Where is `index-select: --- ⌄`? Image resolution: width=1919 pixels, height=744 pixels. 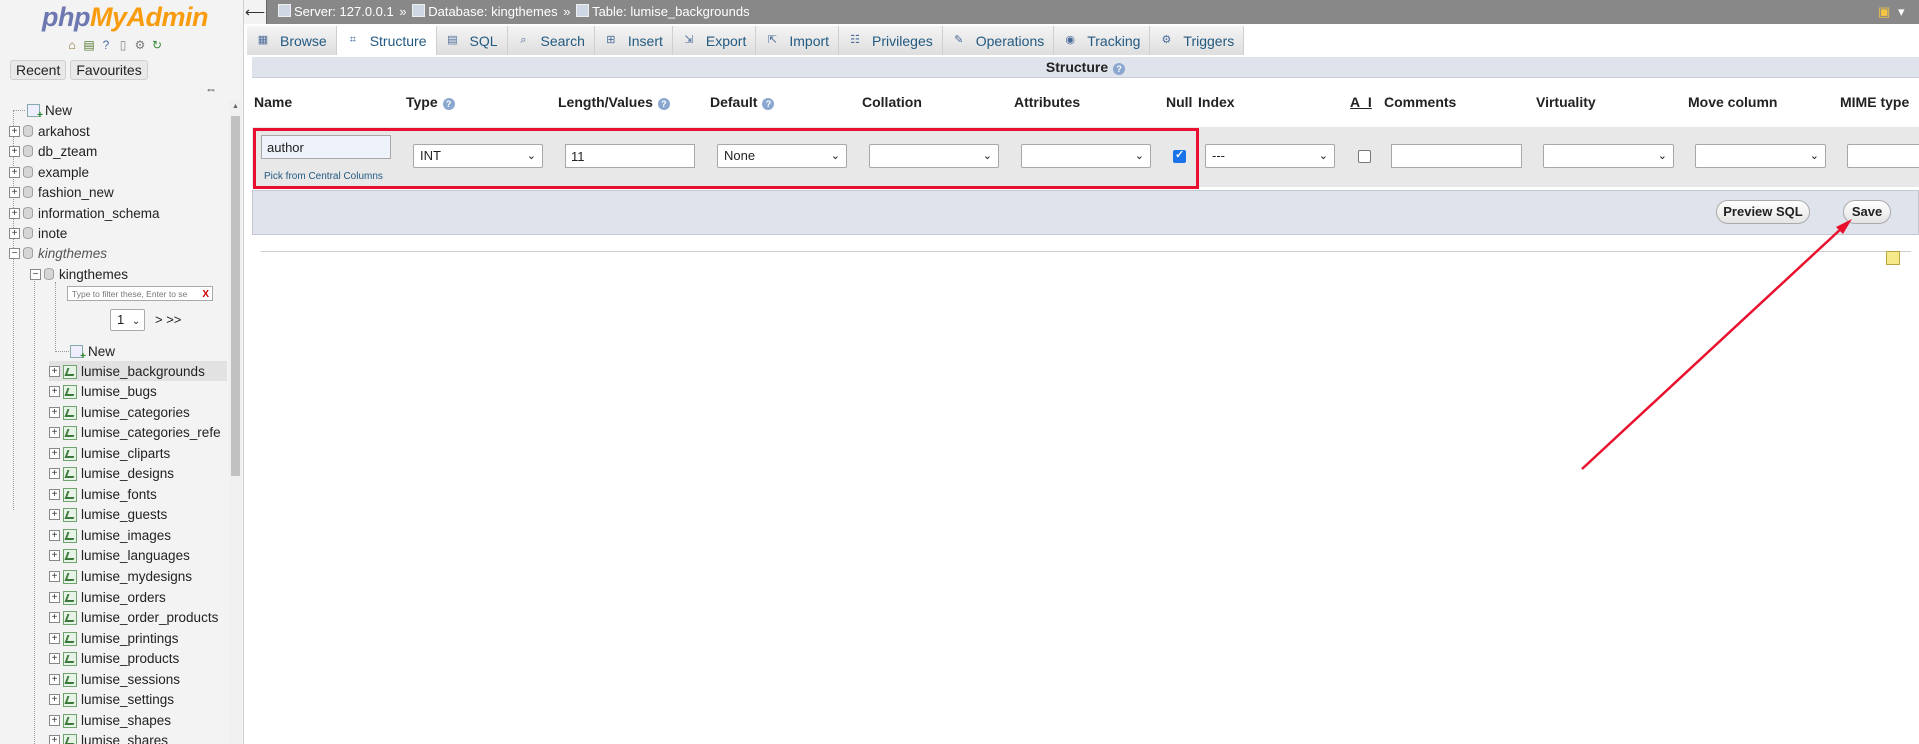
index-select: --- ⌄ is located at coordinates (1270, 156).